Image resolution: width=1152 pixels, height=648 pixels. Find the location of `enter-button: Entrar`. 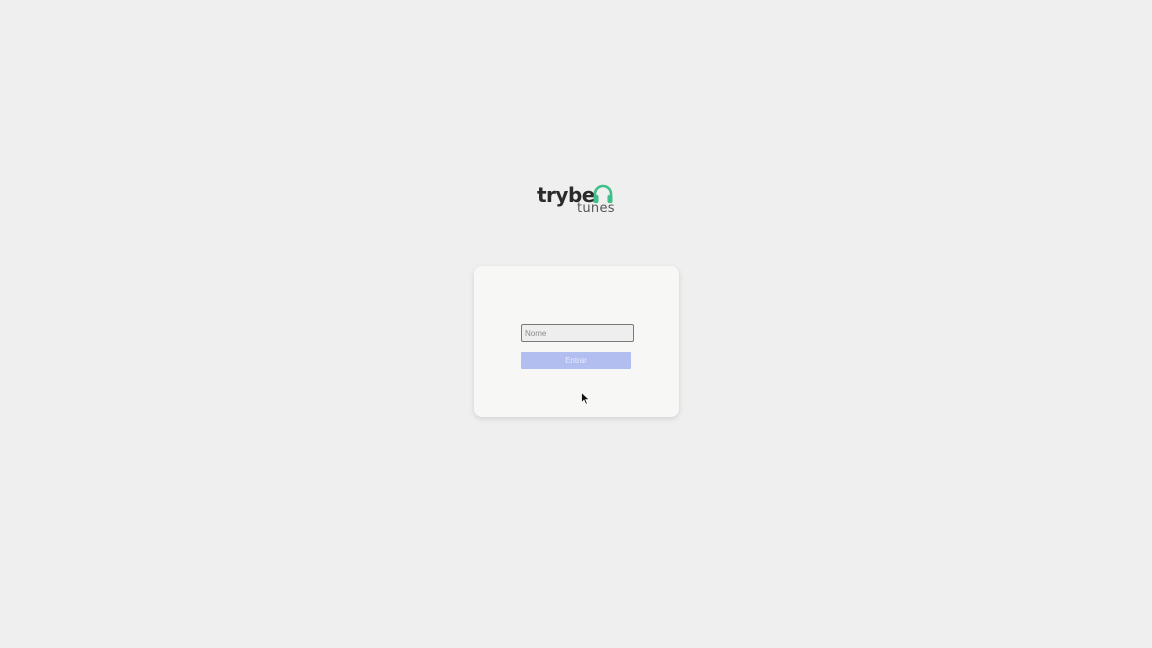

enter-button: Entrar is located at coordinates (576, 360).